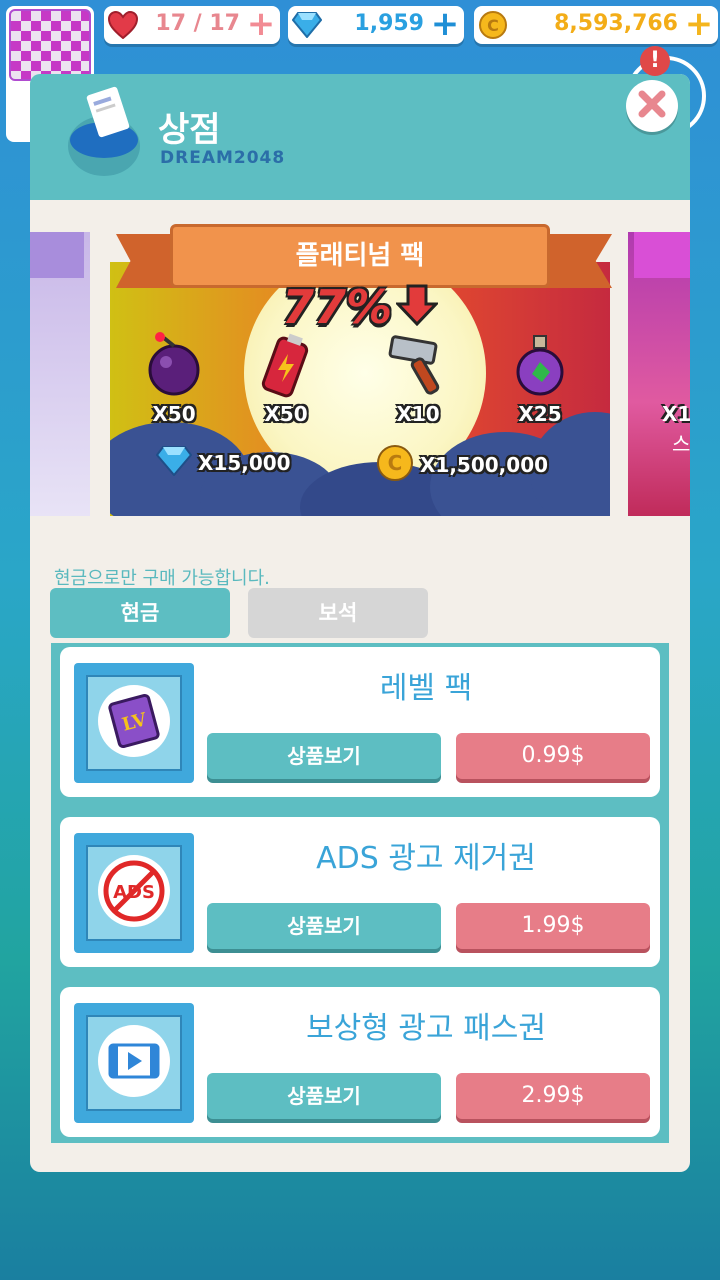 The width and height of the screenshot is (720, 1280). I want to click on pack-title: 플래티넘 팩, so click(360, 256).